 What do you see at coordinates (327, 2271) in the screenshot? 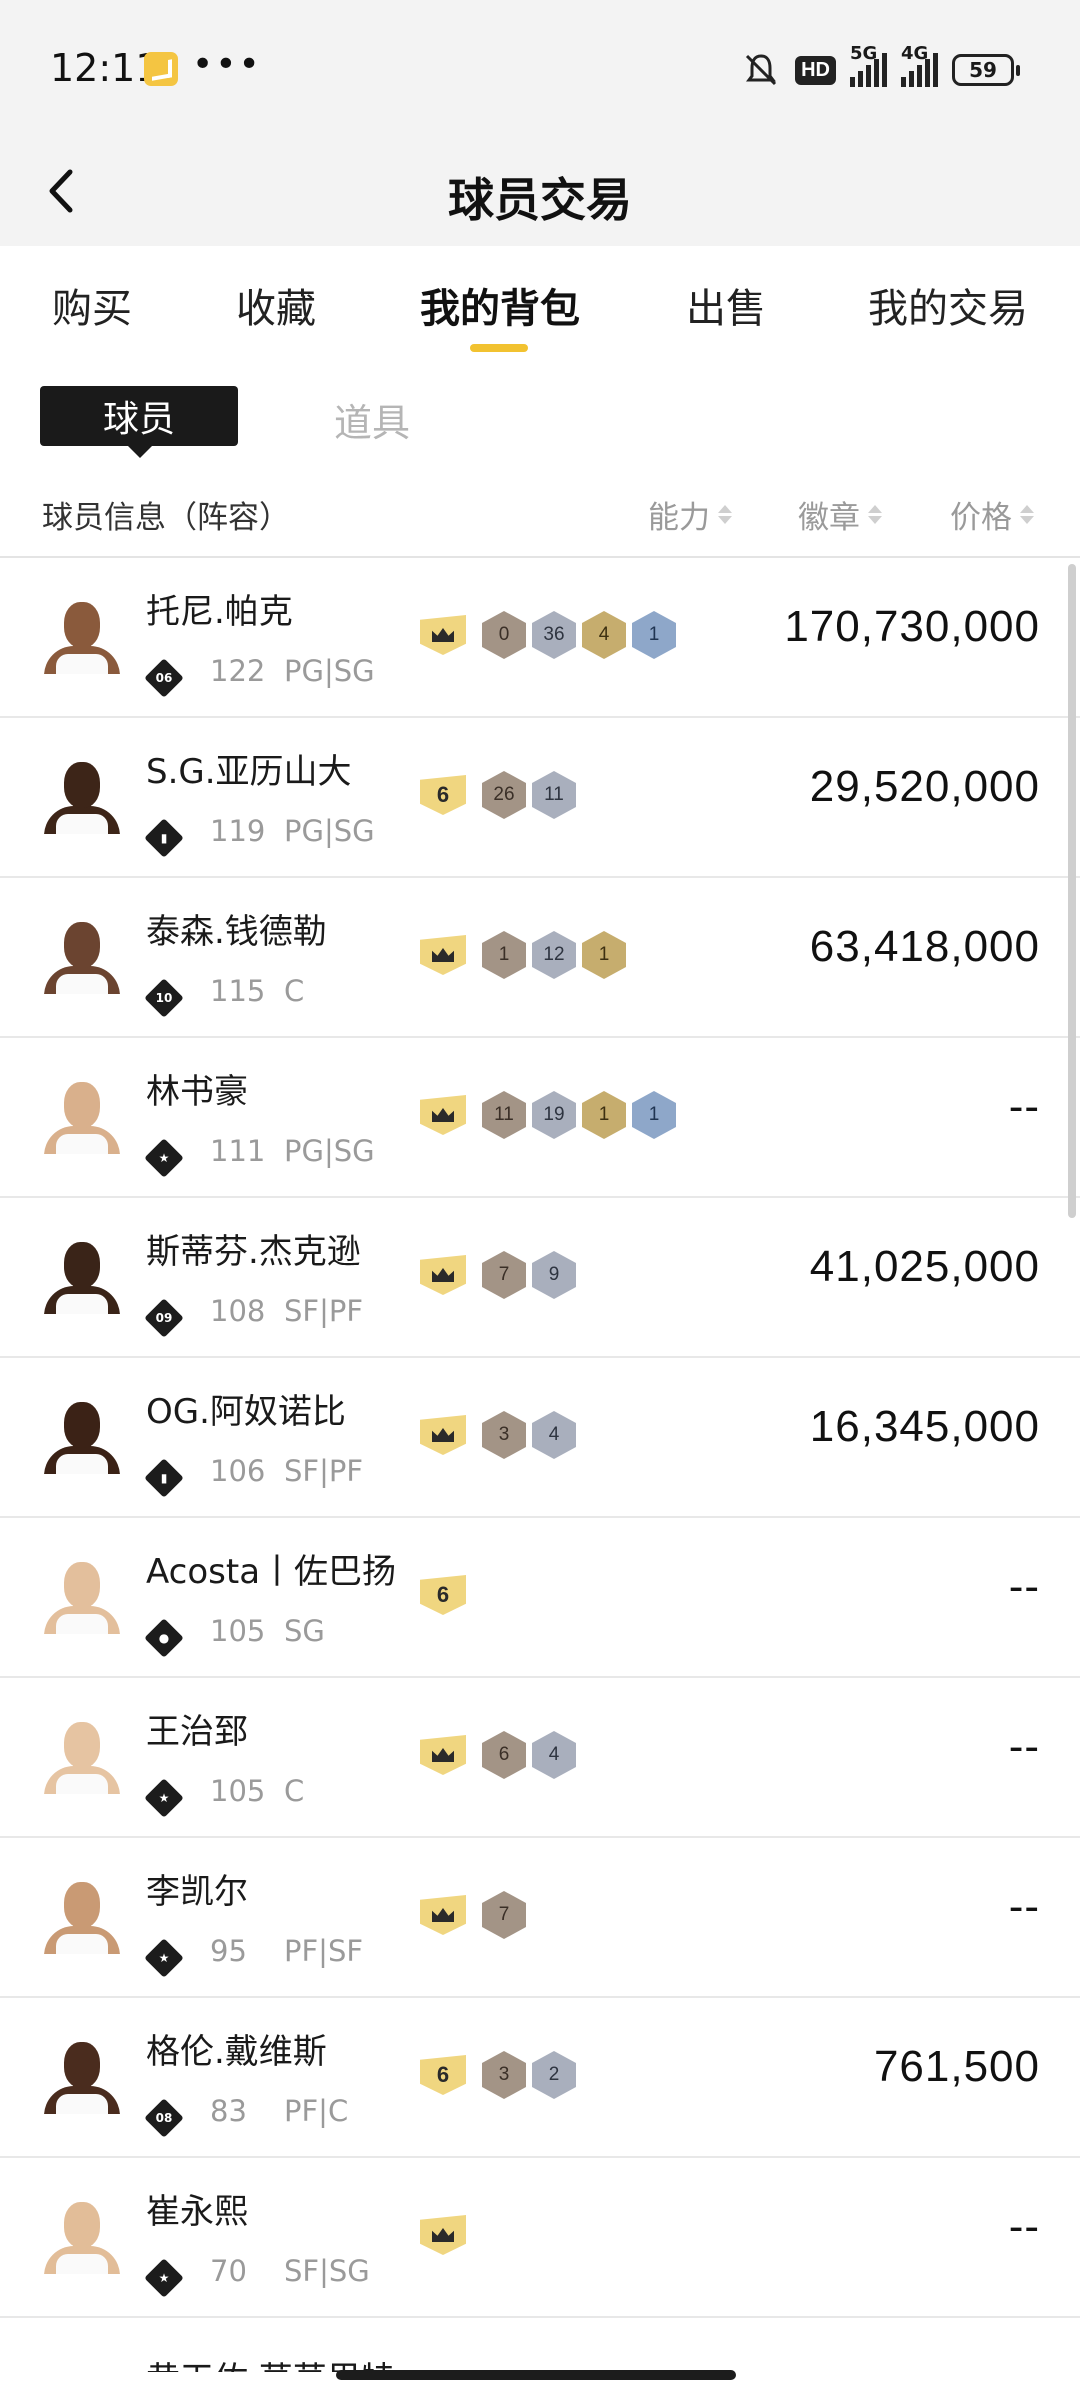
I see `player-position: SF|SG` at bounding box center [327, 2271].